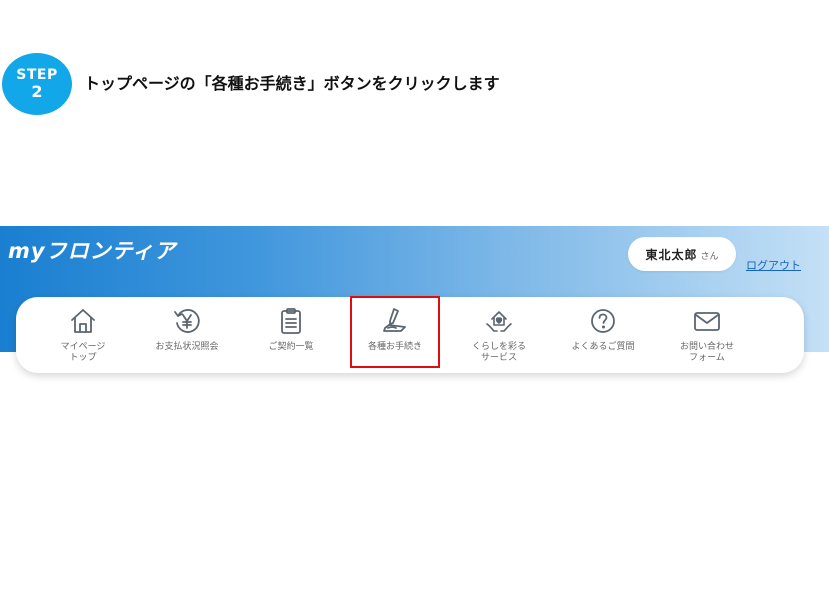 Image resolution: width=829 pixels, height=616 pixels. What do you see at coordinates (706, 352) in the screenshot?
I see `nav-label: お問い合わせ フォーム` at bounding box center [706, 352].